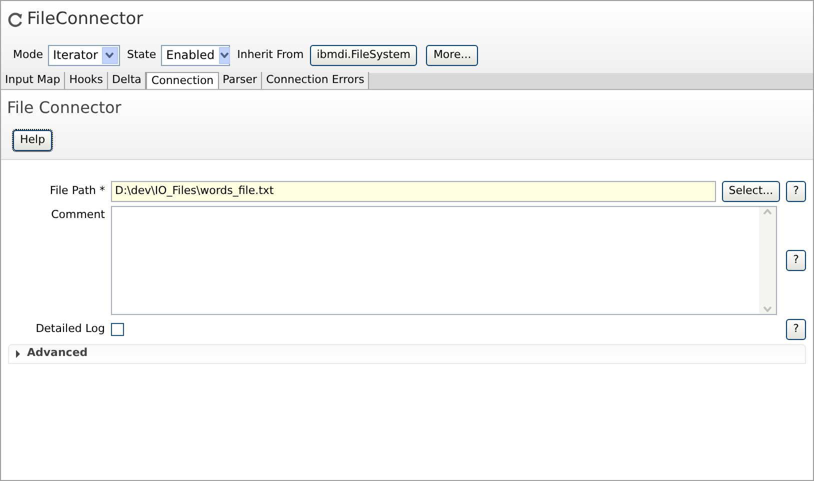 The height and width of the screenshot is (481, 814). I want to click on checkbox, so click(117, 329).